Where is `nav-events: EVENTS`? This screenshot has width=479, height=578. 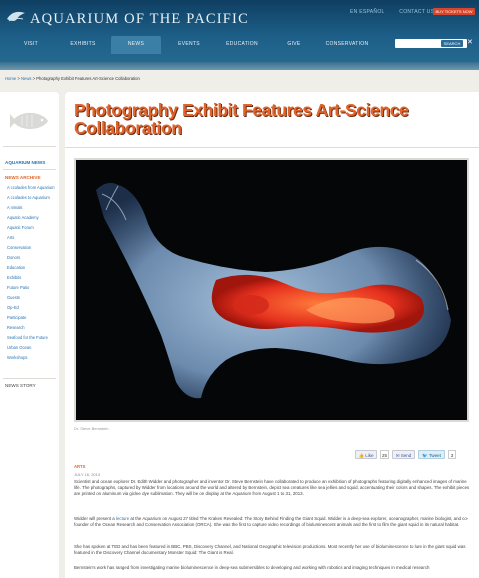
nav-events: EVENTS is located at coordinates (189, 45).